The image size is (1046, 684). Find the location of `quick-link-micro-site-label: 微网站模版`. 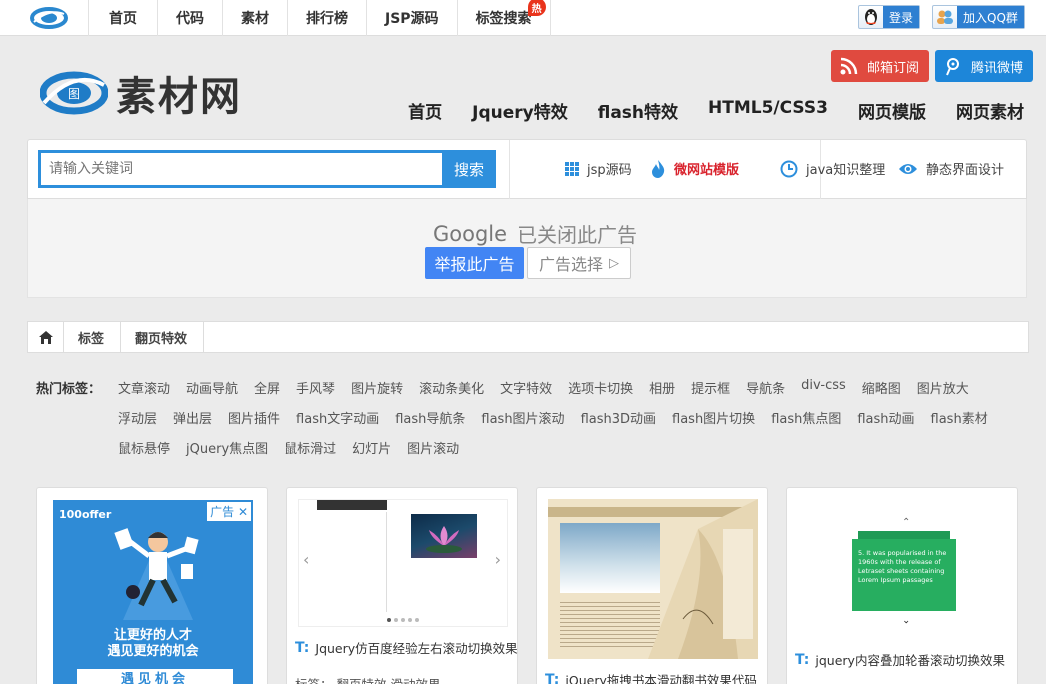

quick-link-micro-site-label: 微网站模版 is located at coordinates (707, 170).